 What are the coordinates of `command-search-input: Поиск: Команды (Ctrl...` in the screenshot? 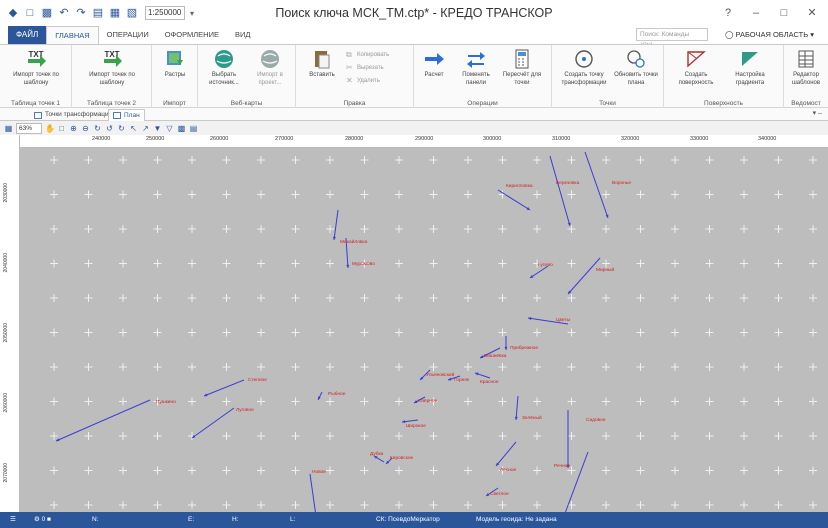 It's located at (672, 38).